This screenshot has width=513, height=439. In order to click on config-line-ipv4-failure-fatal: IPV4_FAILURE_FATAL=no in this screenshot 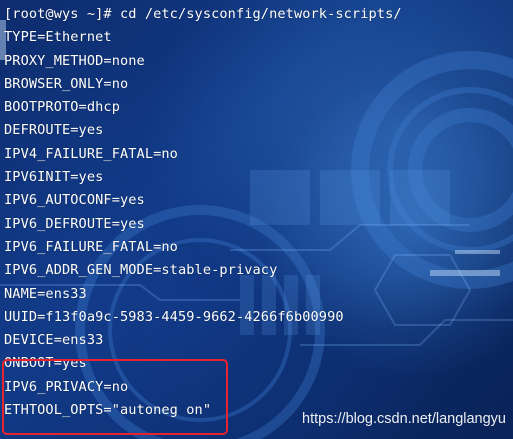, I will do `click(91, 153)`.